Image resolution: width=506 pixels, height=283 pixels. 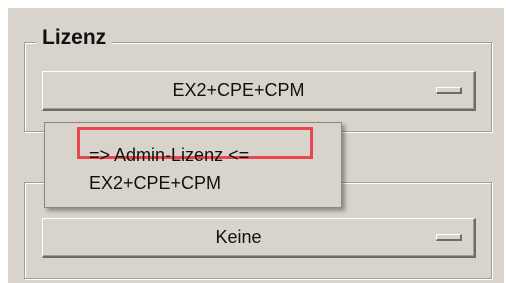 I want to click on second-combobox: Keine, so click(x=259, y=238).